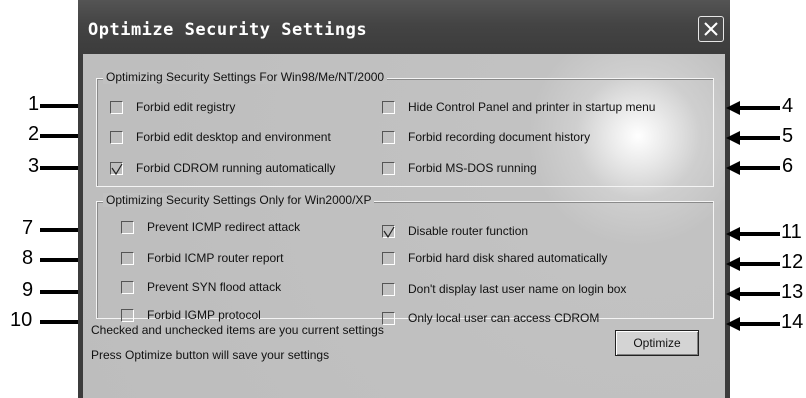 This screenshot has height=398, width=806. I want to click on callout-number: 6, so click(788, 166).